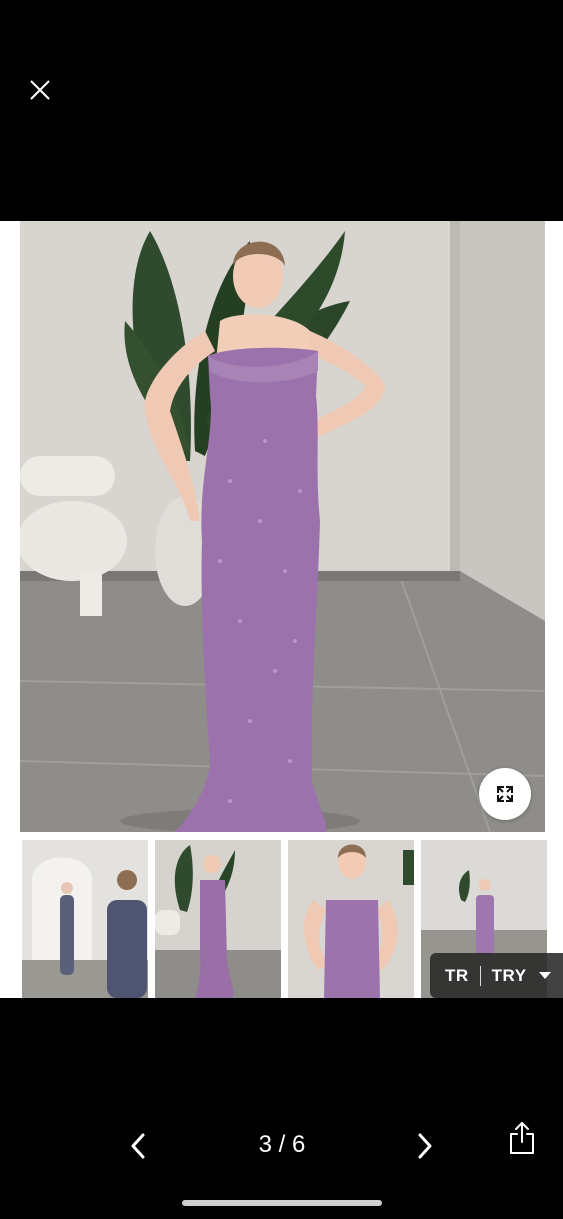  What do you see at coordinates (544, 975) in the screenshot?
I see `caret-down-icon` at bounding box center [544, 975].